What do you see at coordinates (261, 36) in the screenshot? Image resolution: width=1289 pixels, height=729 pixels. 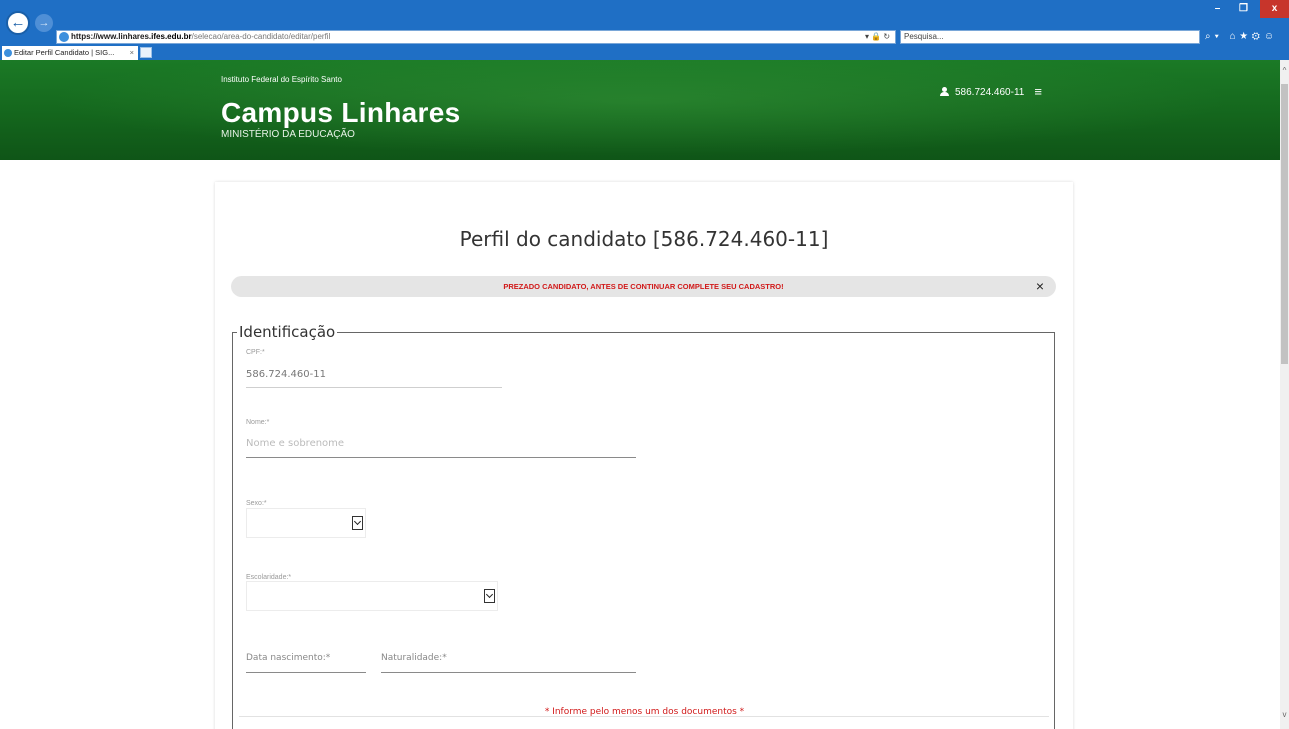 I see `url-path: /selecao/area-do-candidato/editar/perfil` at bounding box center [261, 36].